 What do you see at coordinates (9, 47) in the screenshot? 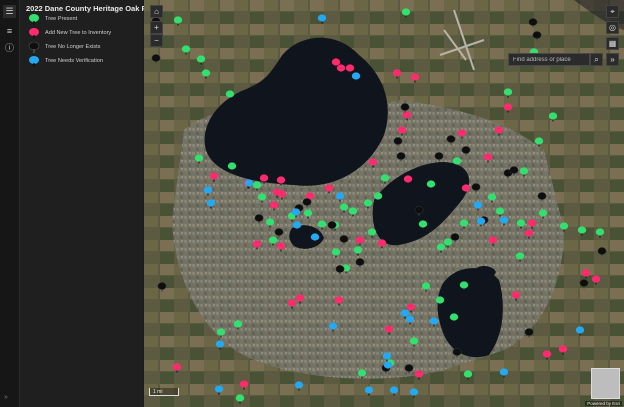
I see `info-icon: ⓘ` at bounding box center [9, 47].